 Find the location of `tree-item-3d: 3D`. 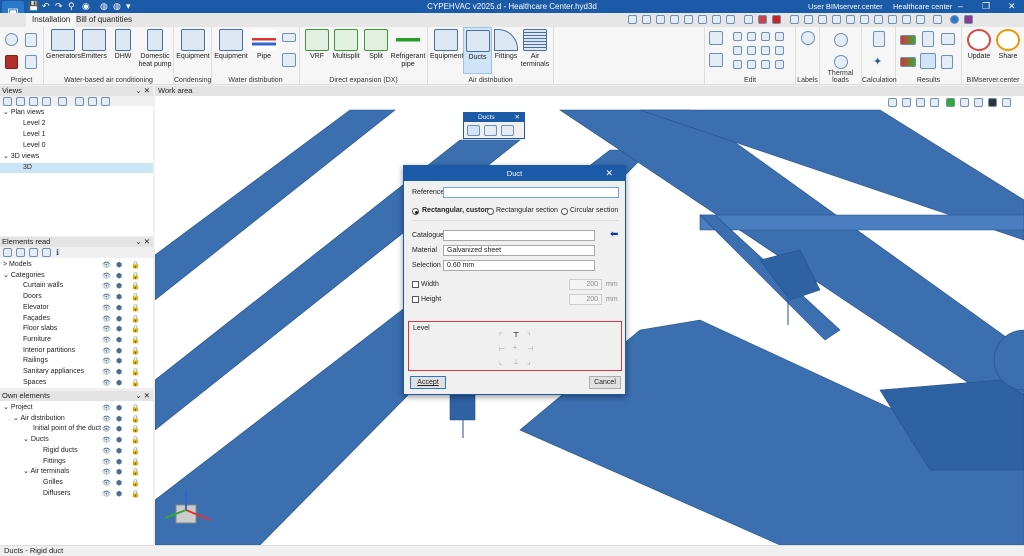

tree-item-3d: 3D is located at coordinates (76, 168).